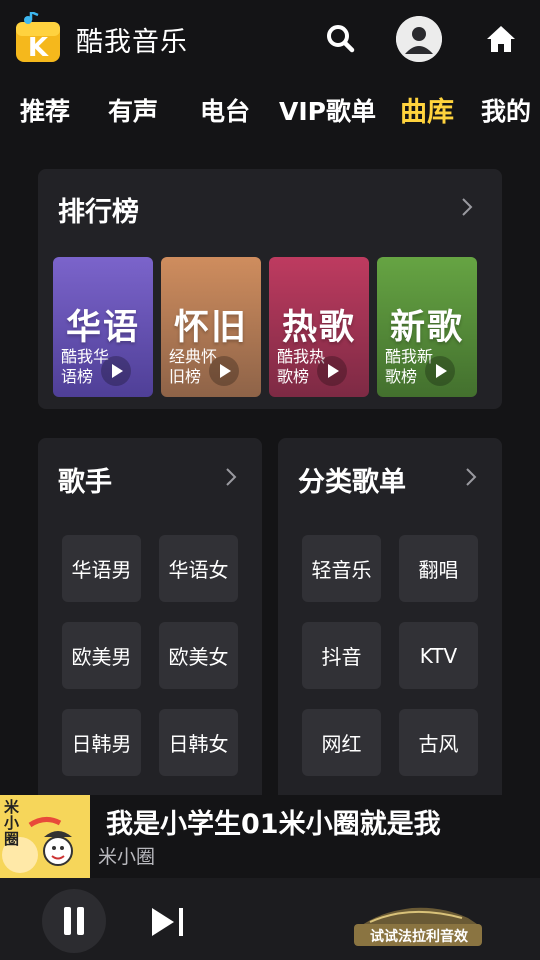  I want to click on rank-tile-big-label: 华语, so click(102, 328).